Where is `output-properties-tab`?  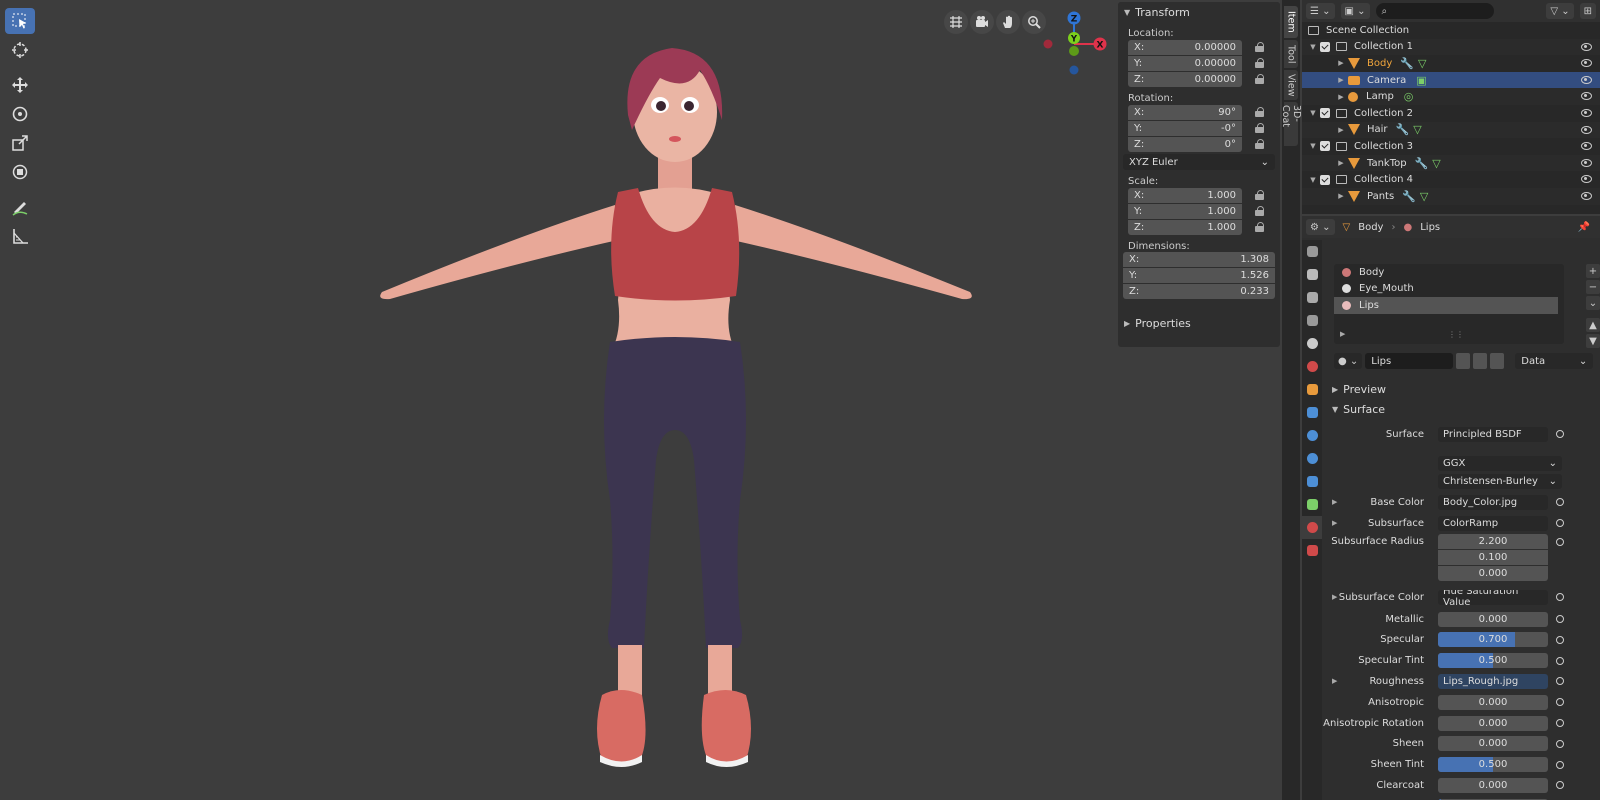 output-properties-tab is located at coordinates (1312, 297).